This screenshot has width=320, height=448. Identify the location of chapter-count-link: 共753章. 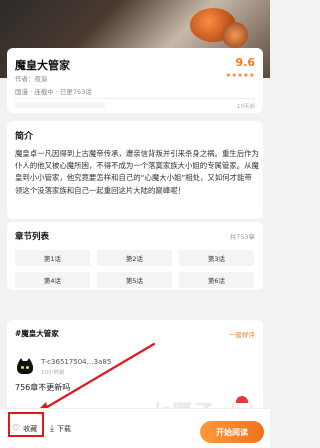
(242, 236).